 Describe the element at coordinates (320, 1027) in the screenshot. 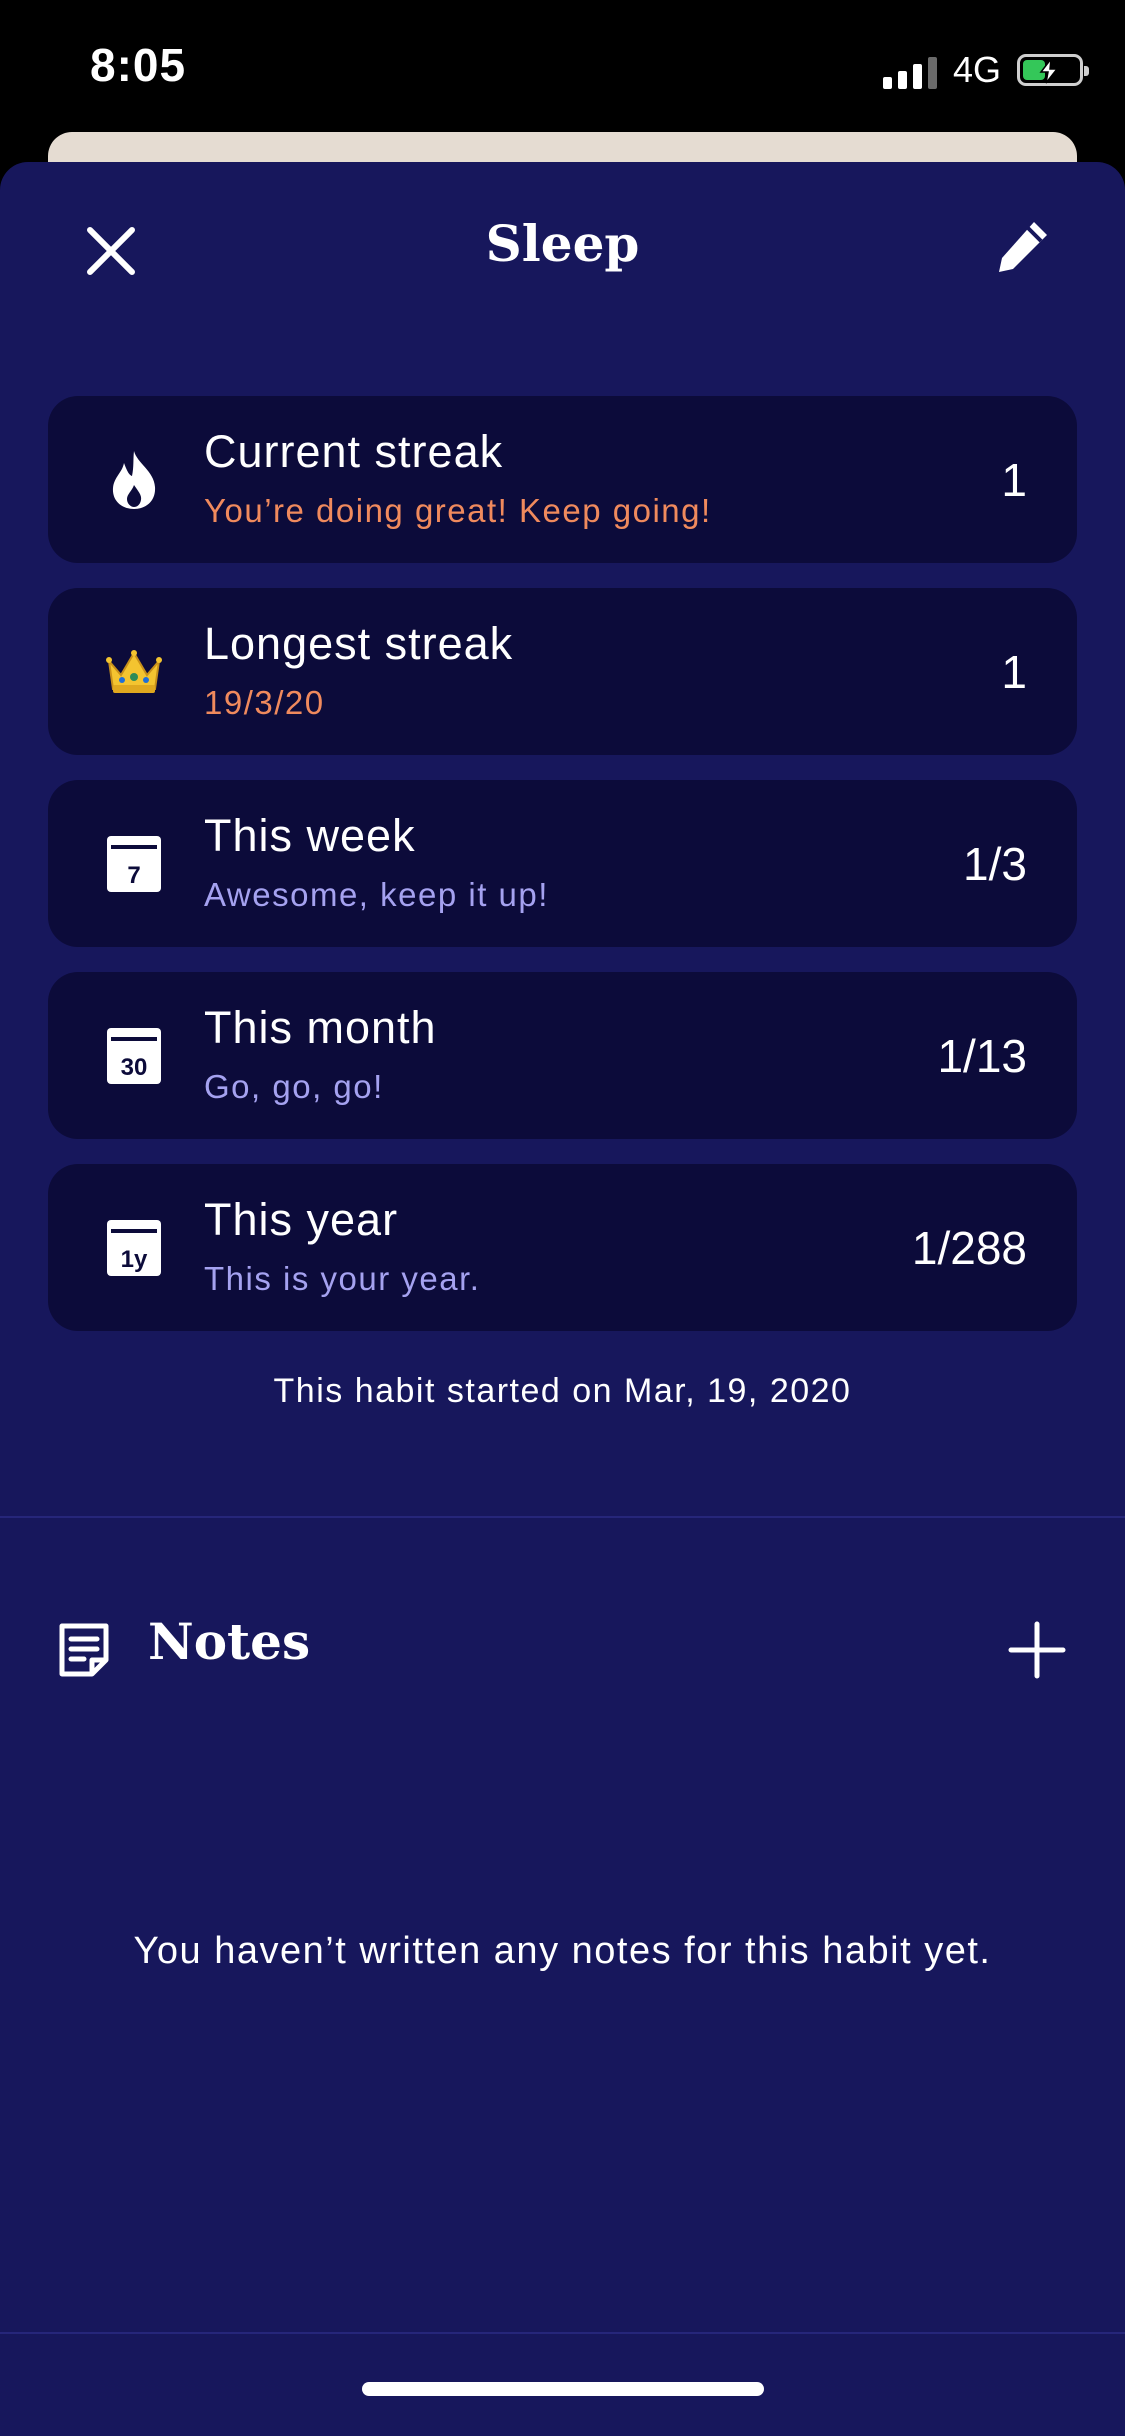

I see `stat-title: This month` at that location.